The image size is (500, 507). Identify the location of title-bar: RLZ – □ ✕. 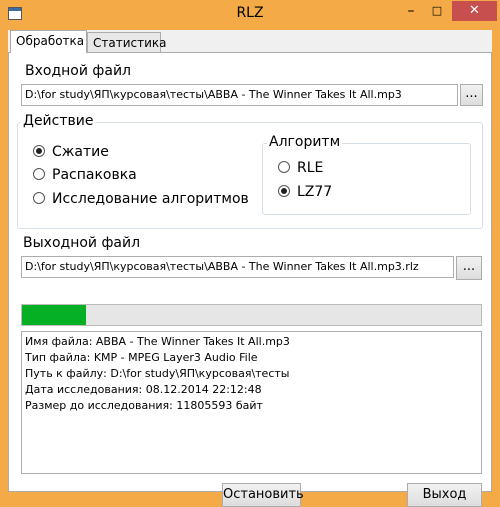
(250, 15).